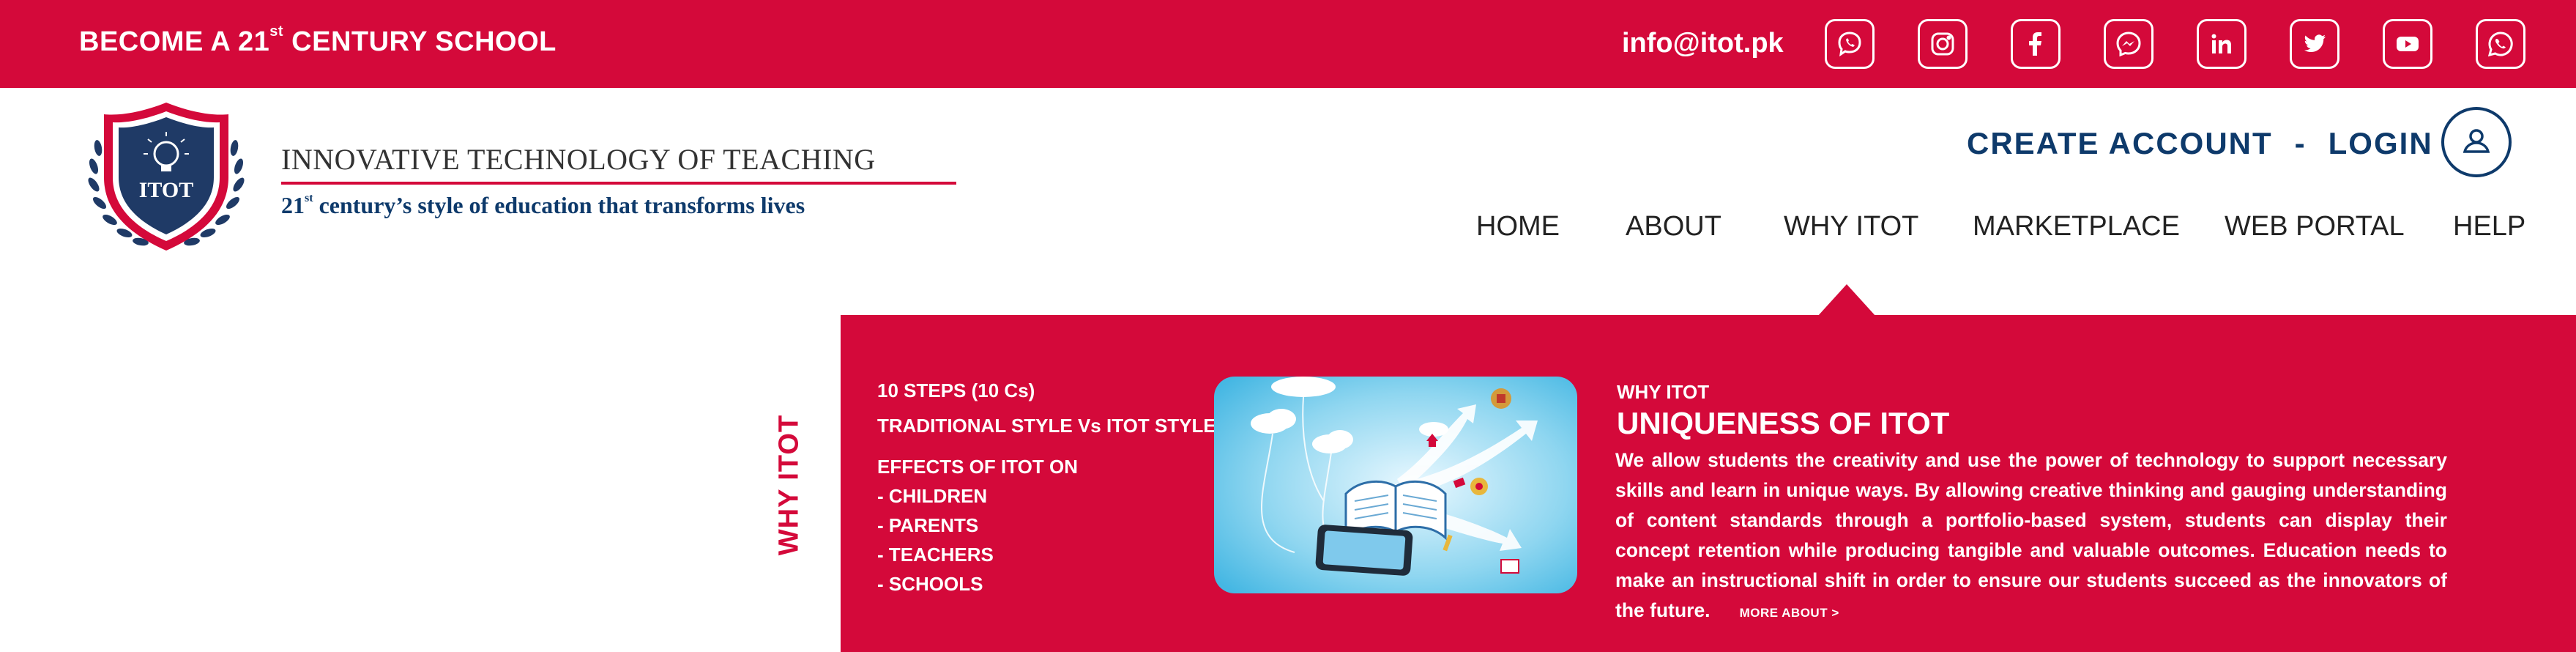 This screenshot has height=652, width=2576. I want to click on menu-teachers: - TEACHERS, so click(935, 555).